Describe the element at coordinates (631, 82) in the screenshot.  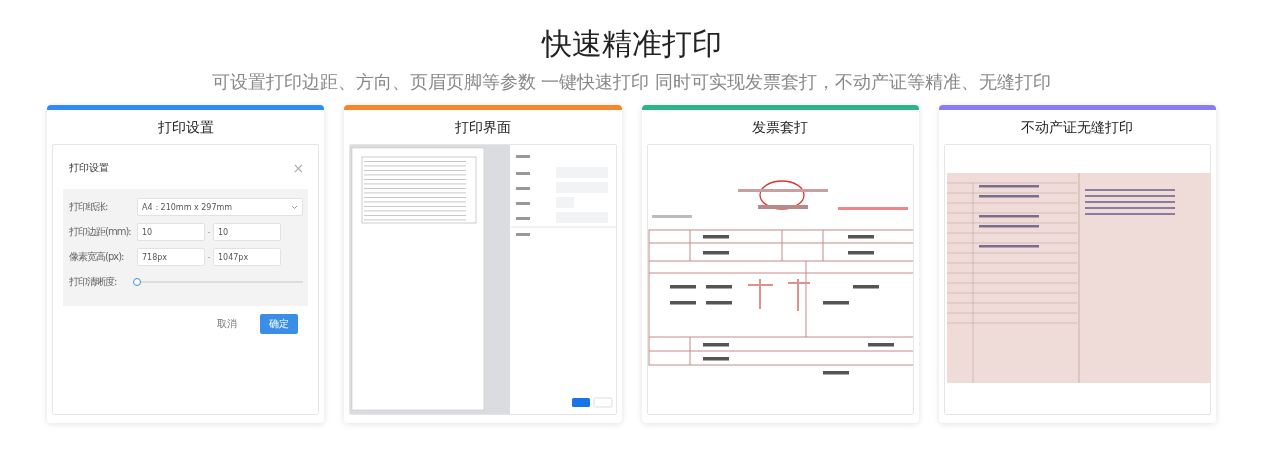
I see `page-subtitle: 可设置打印边距、方向、页眉页脚等参数 一键快速打印 同时可实现发票套打，不动产证等精准、无缝打印` at that location.